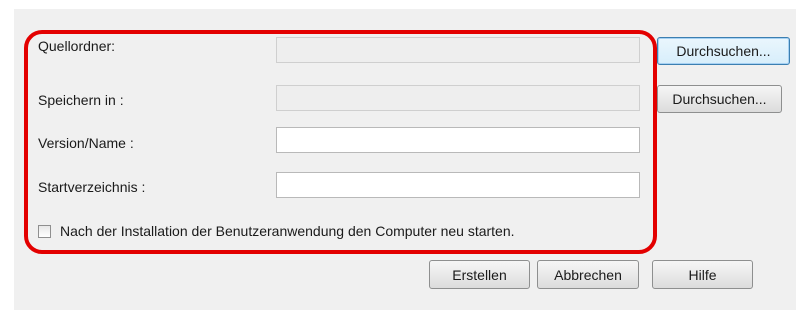  I want to click on source-folder-label: Quellordner:, so click(77, 46).